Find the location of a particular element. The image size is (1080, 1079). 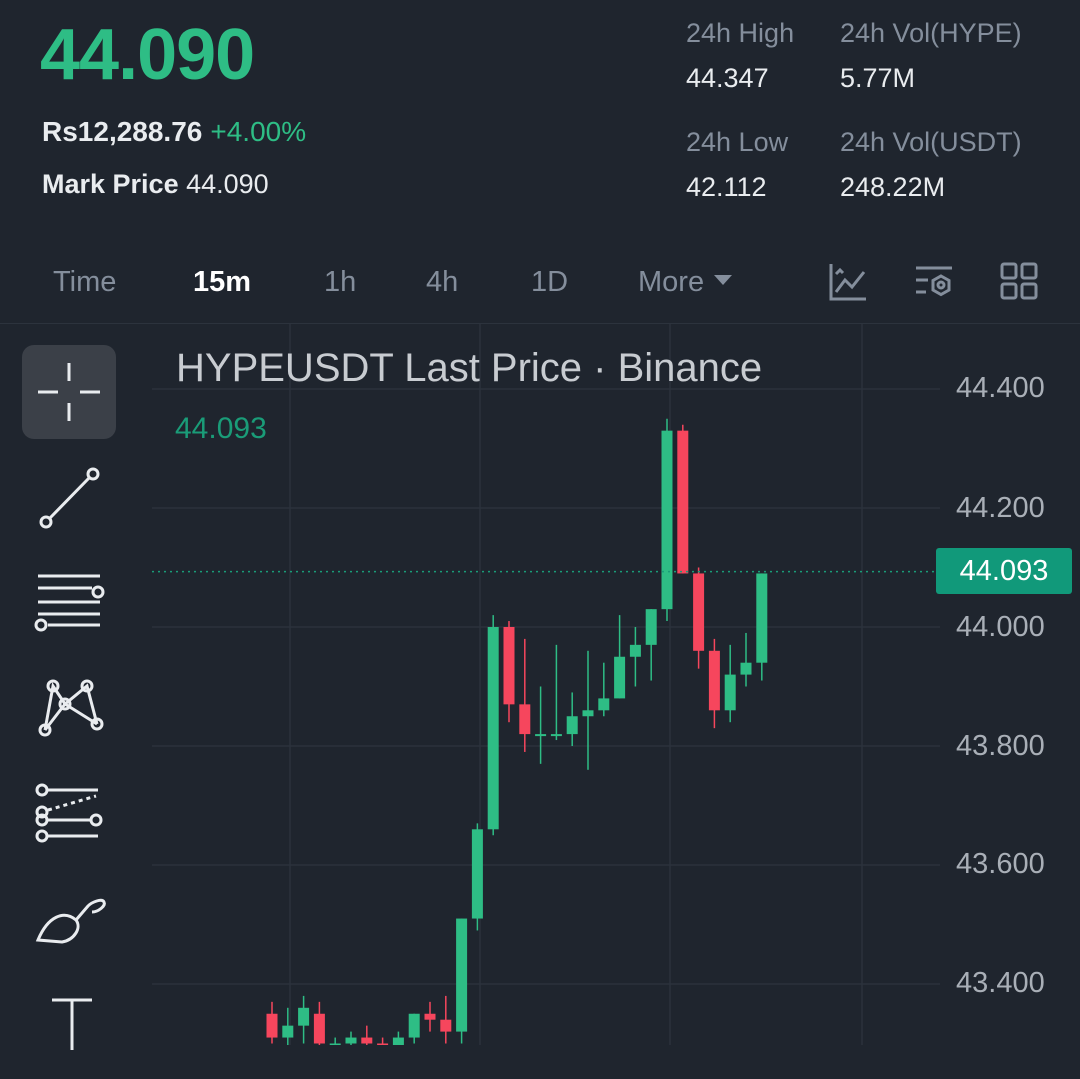

pattern-icon is located at coordinates (71, 708).